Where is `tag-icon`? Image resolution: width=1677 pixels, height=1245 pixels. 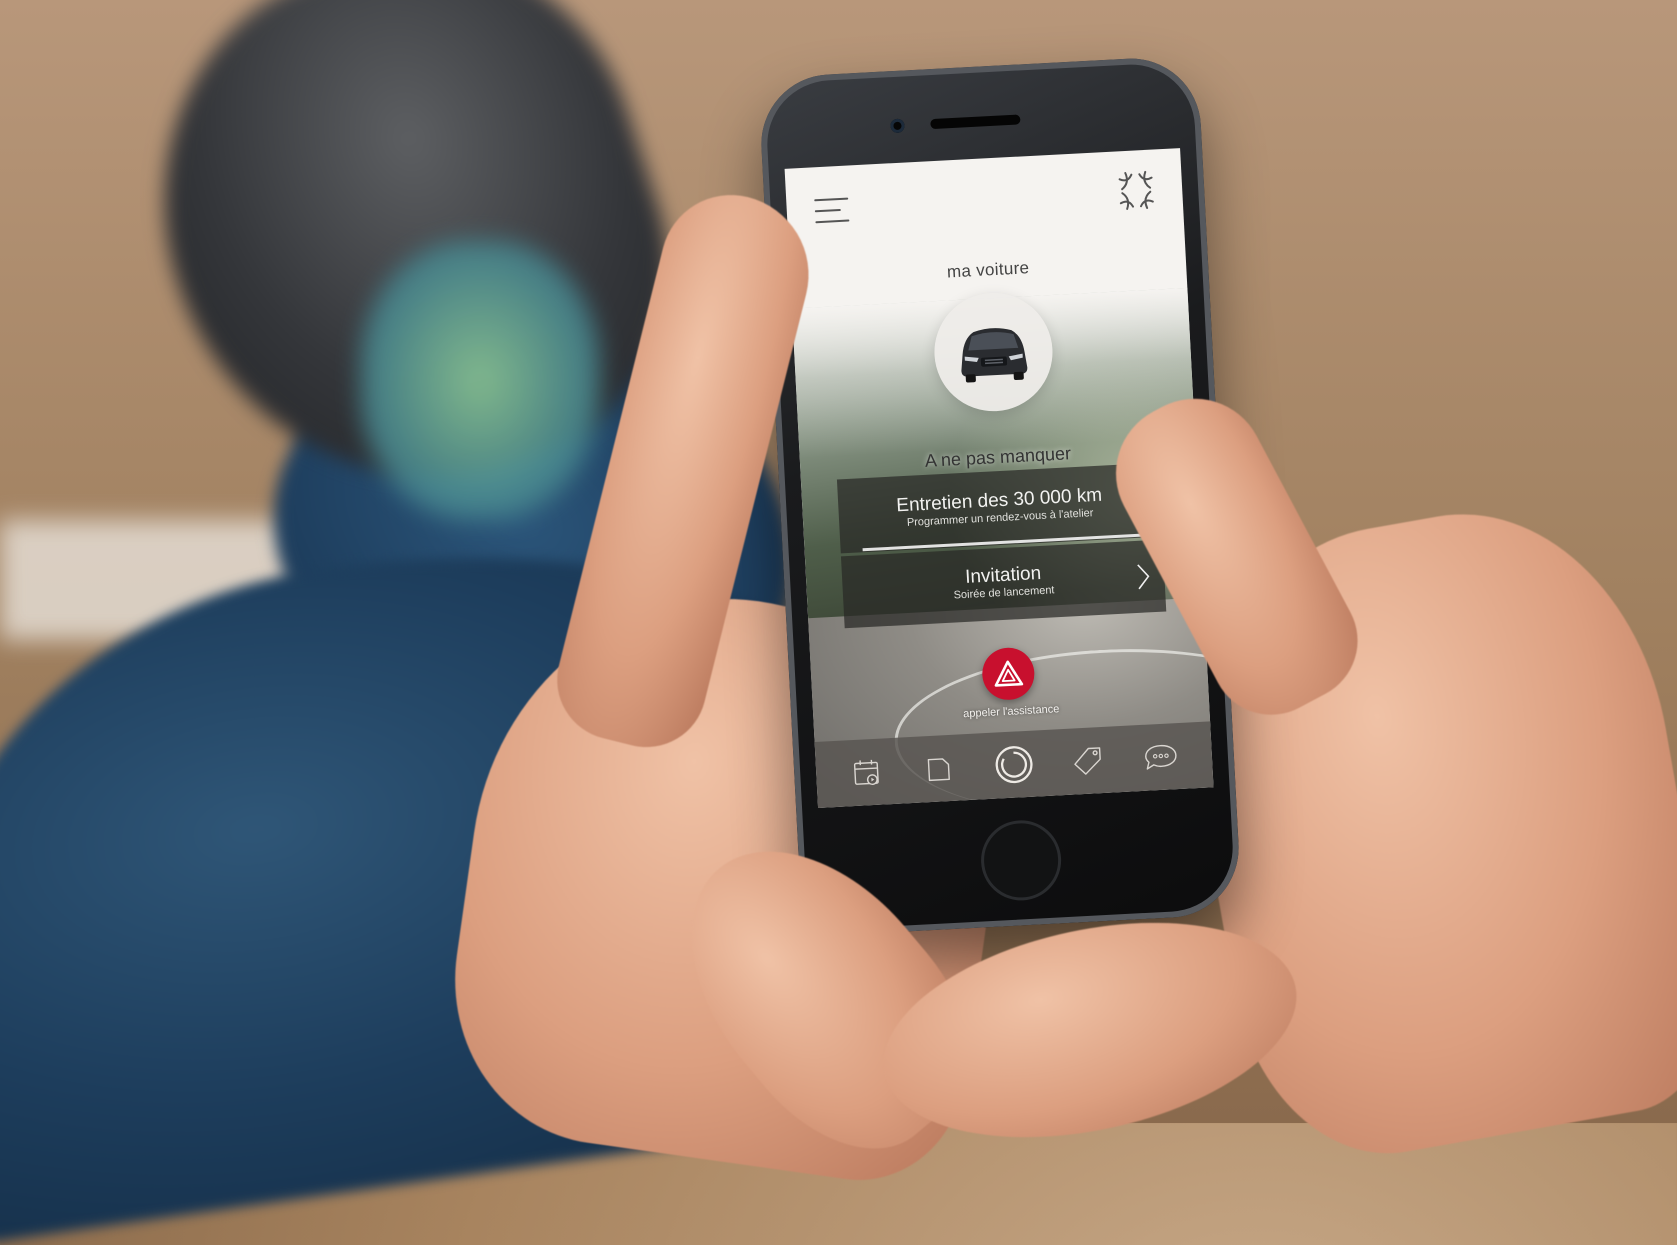
tag-icon is located at coordinates (1088, 761).